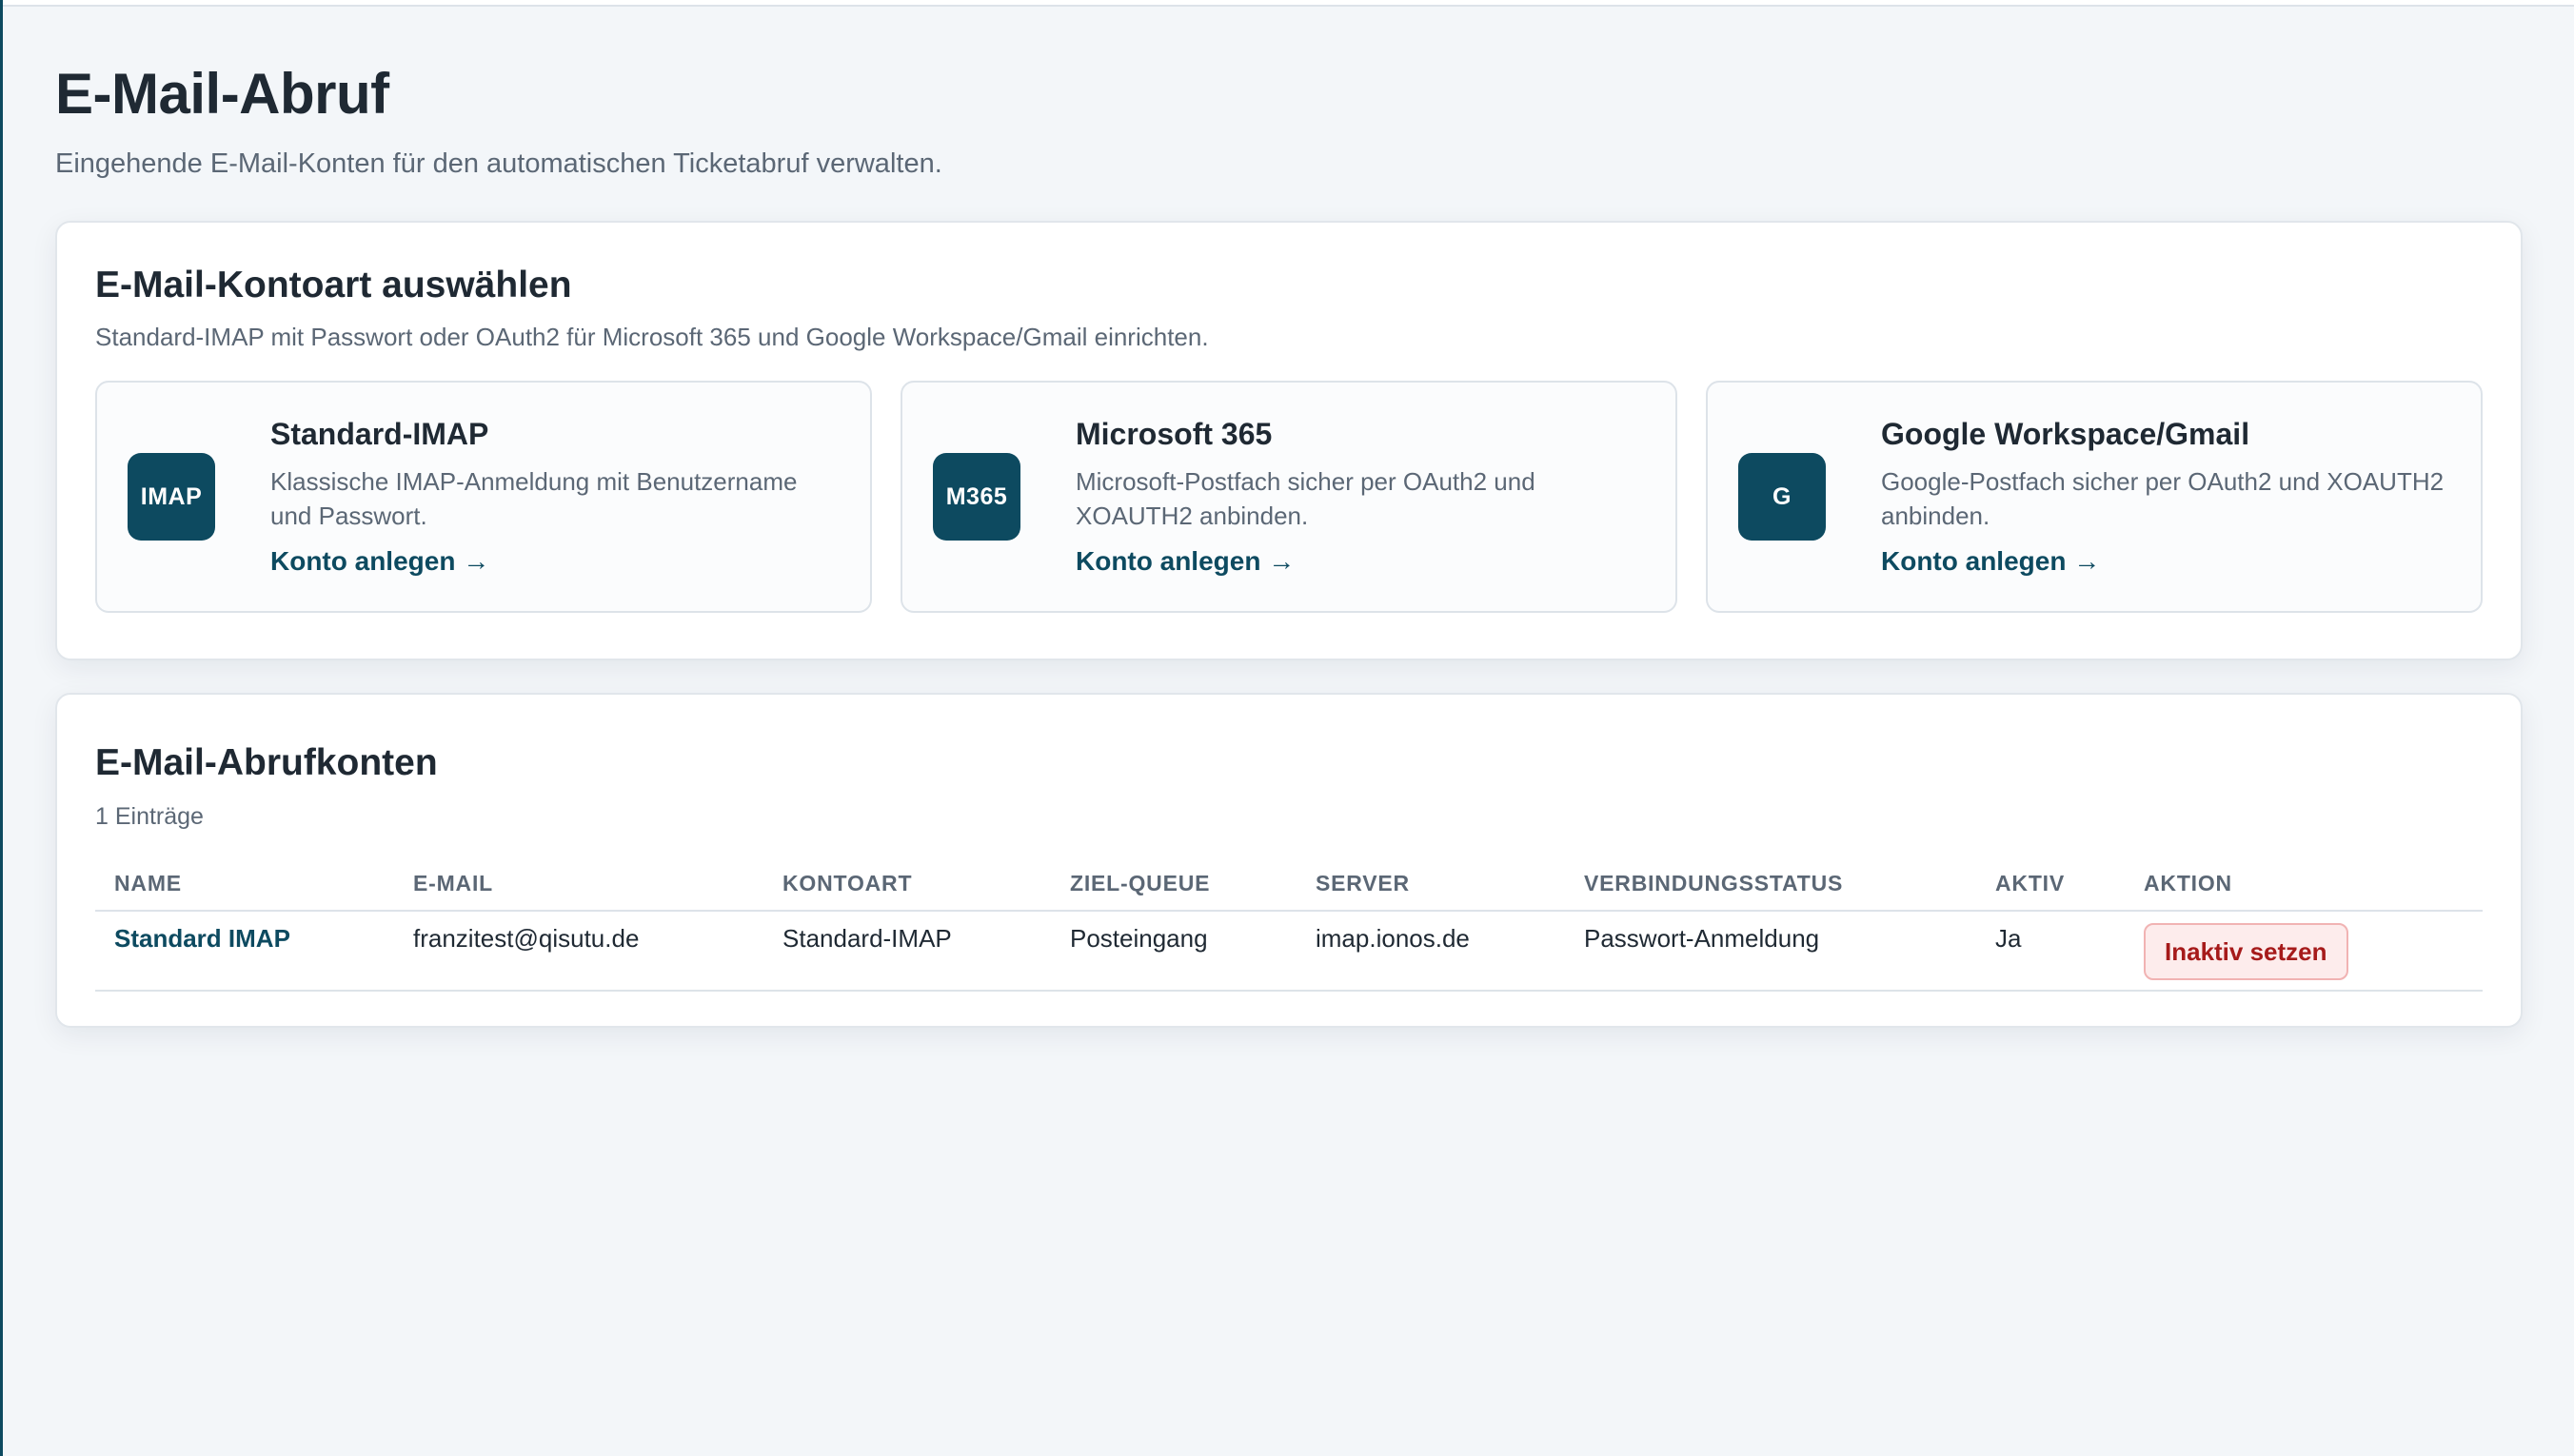 The height and width of the screenshot is (1456, 2574). What do you see at coordinates (2051, 951) in the screenshot?
I see `account-active: Ja` at bounding box center [2051, 951].